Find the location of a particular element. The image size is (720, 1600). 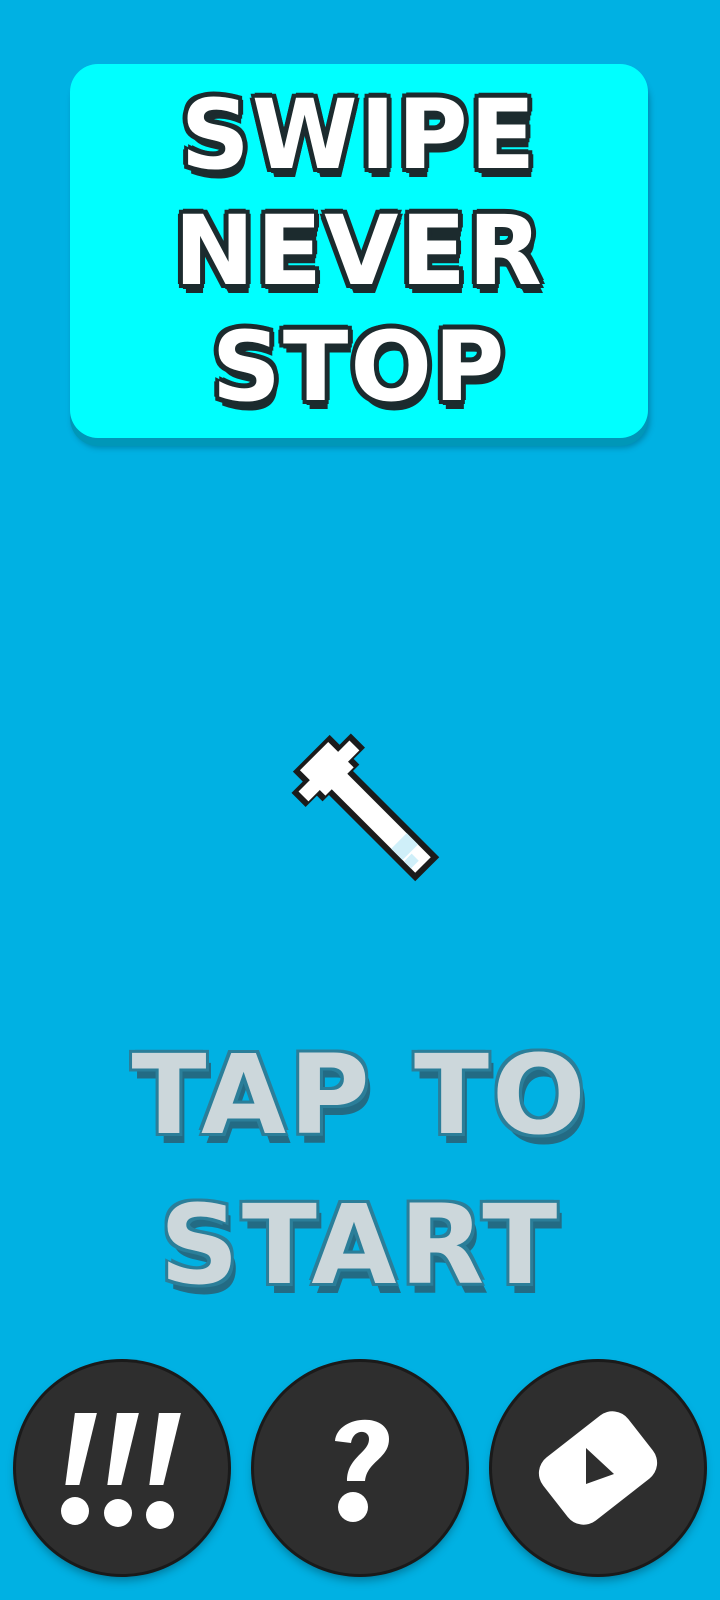

title-line-2: NEVER is located at coordinates (359, 251).